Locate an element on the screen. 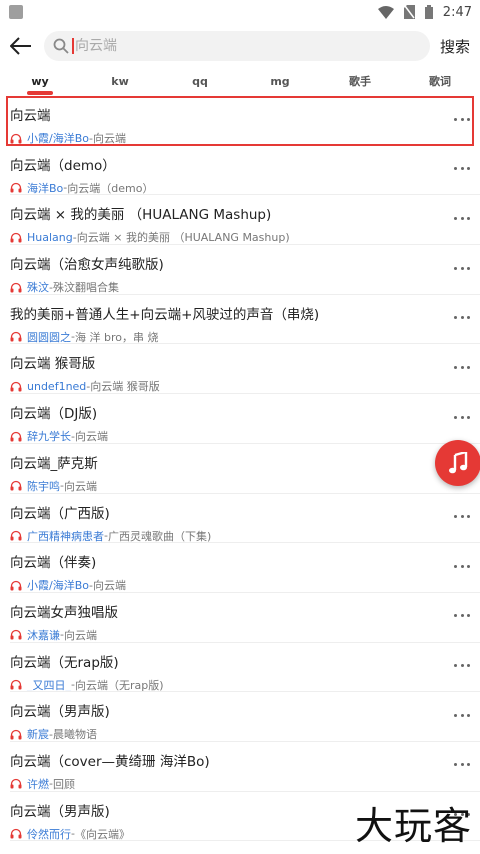 This screenshot has height=854, width=480. song-artist: 新宸 is located at coordinates (38, 735).